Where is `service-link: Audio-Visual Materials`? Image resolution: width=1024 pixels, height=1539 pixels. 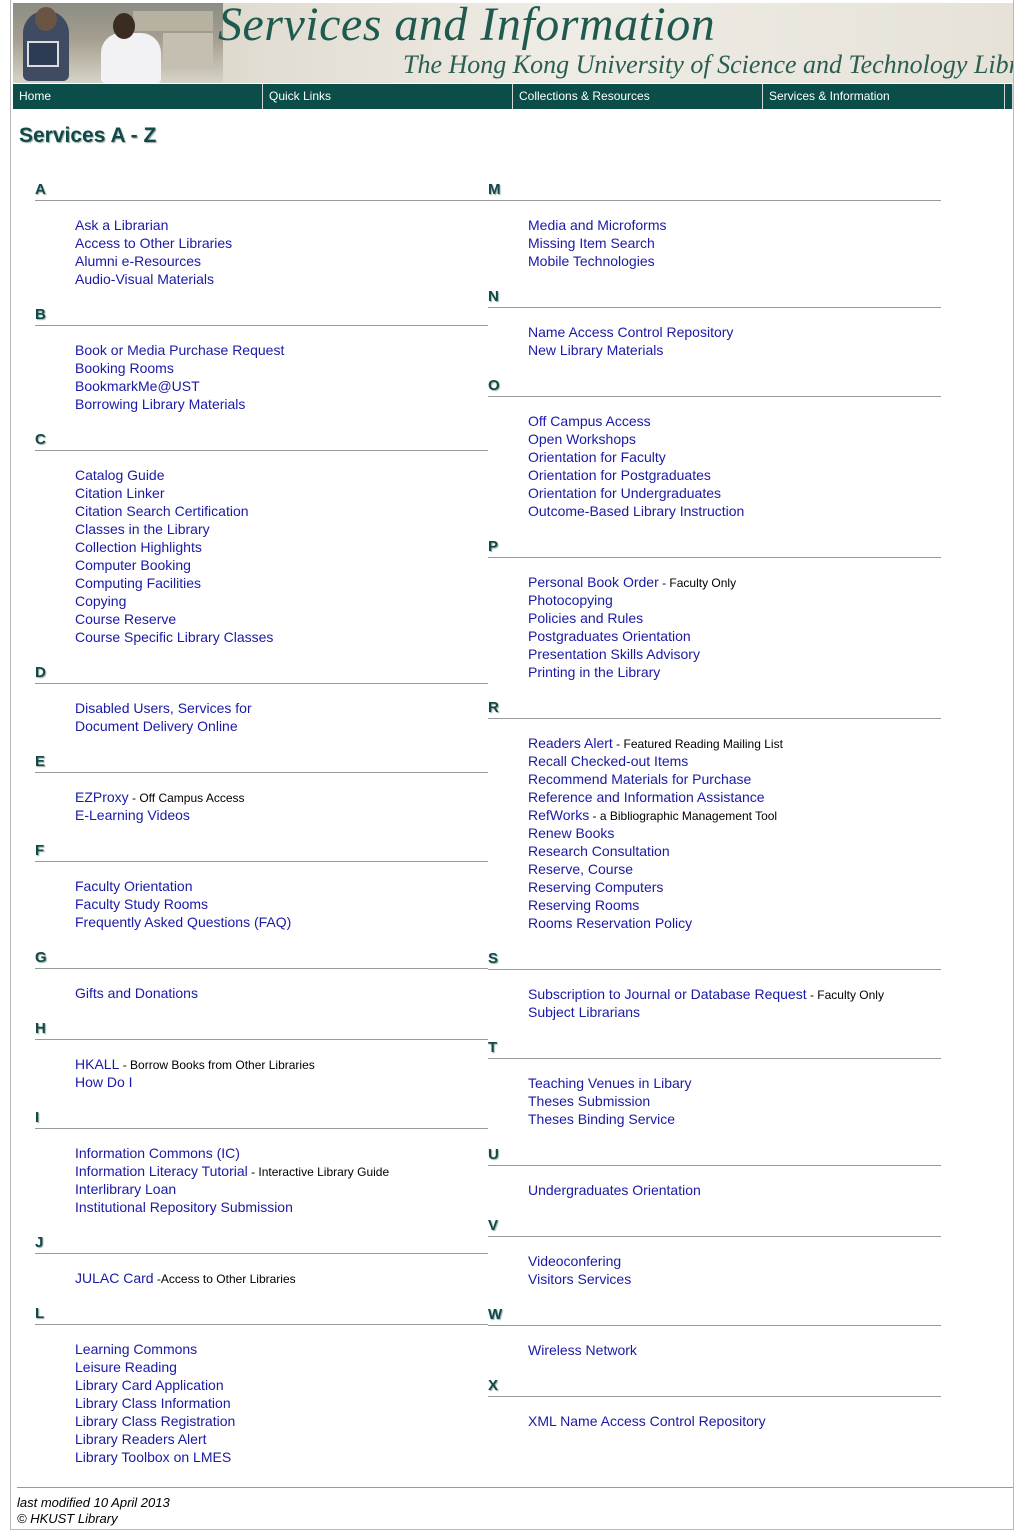
service-link: Audio-Visual Materials is located at coordinates (144, 279).